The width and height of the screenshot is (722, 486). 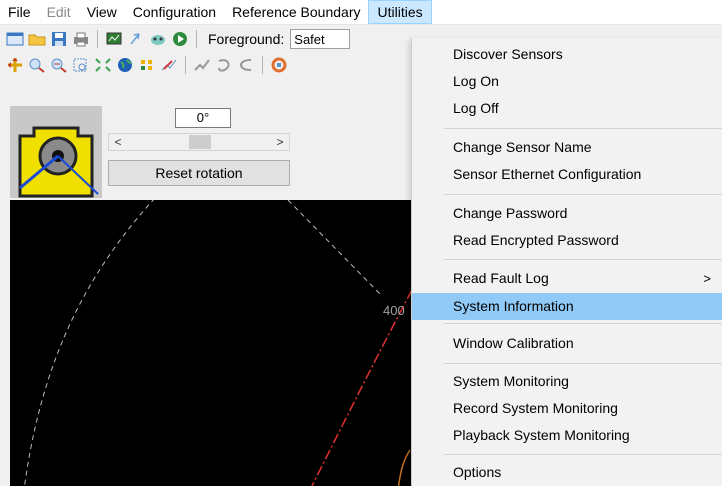 What do you see at coordinates (246, 65) in the screenshot?
I see `measure-icon` at bounding box center [246, 65].